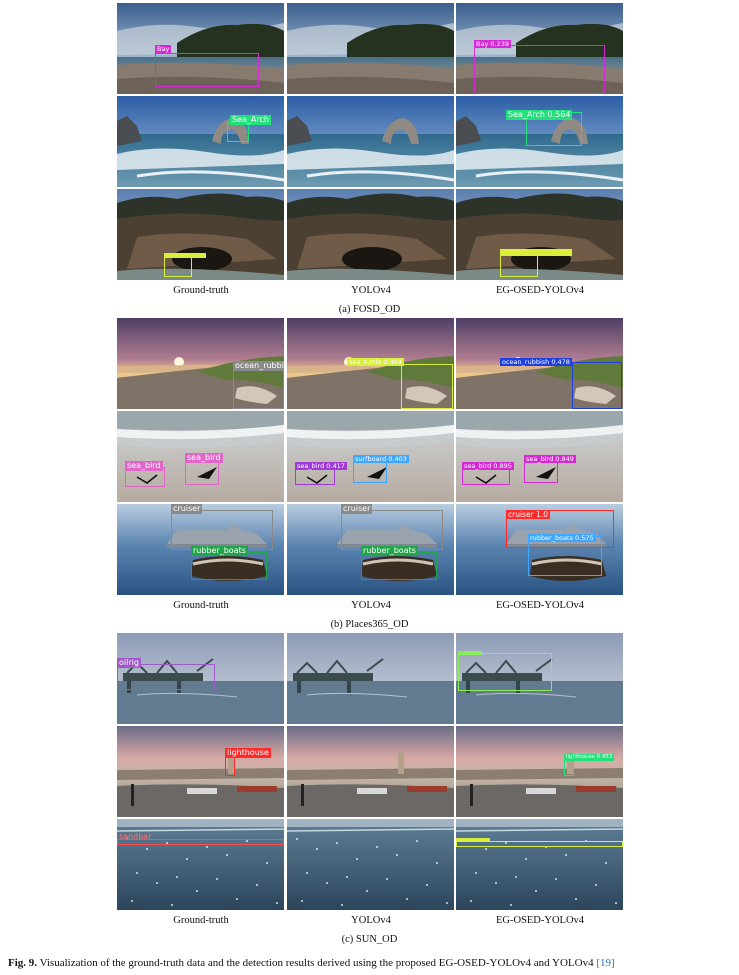 Image resolution: width=739 pixels, height=975 pixels. What do you see at coordinates (536, 362) in the screenshot?
I see `bbox-label: ocean_rubbish 0.478` at bounding box center [536, 362].